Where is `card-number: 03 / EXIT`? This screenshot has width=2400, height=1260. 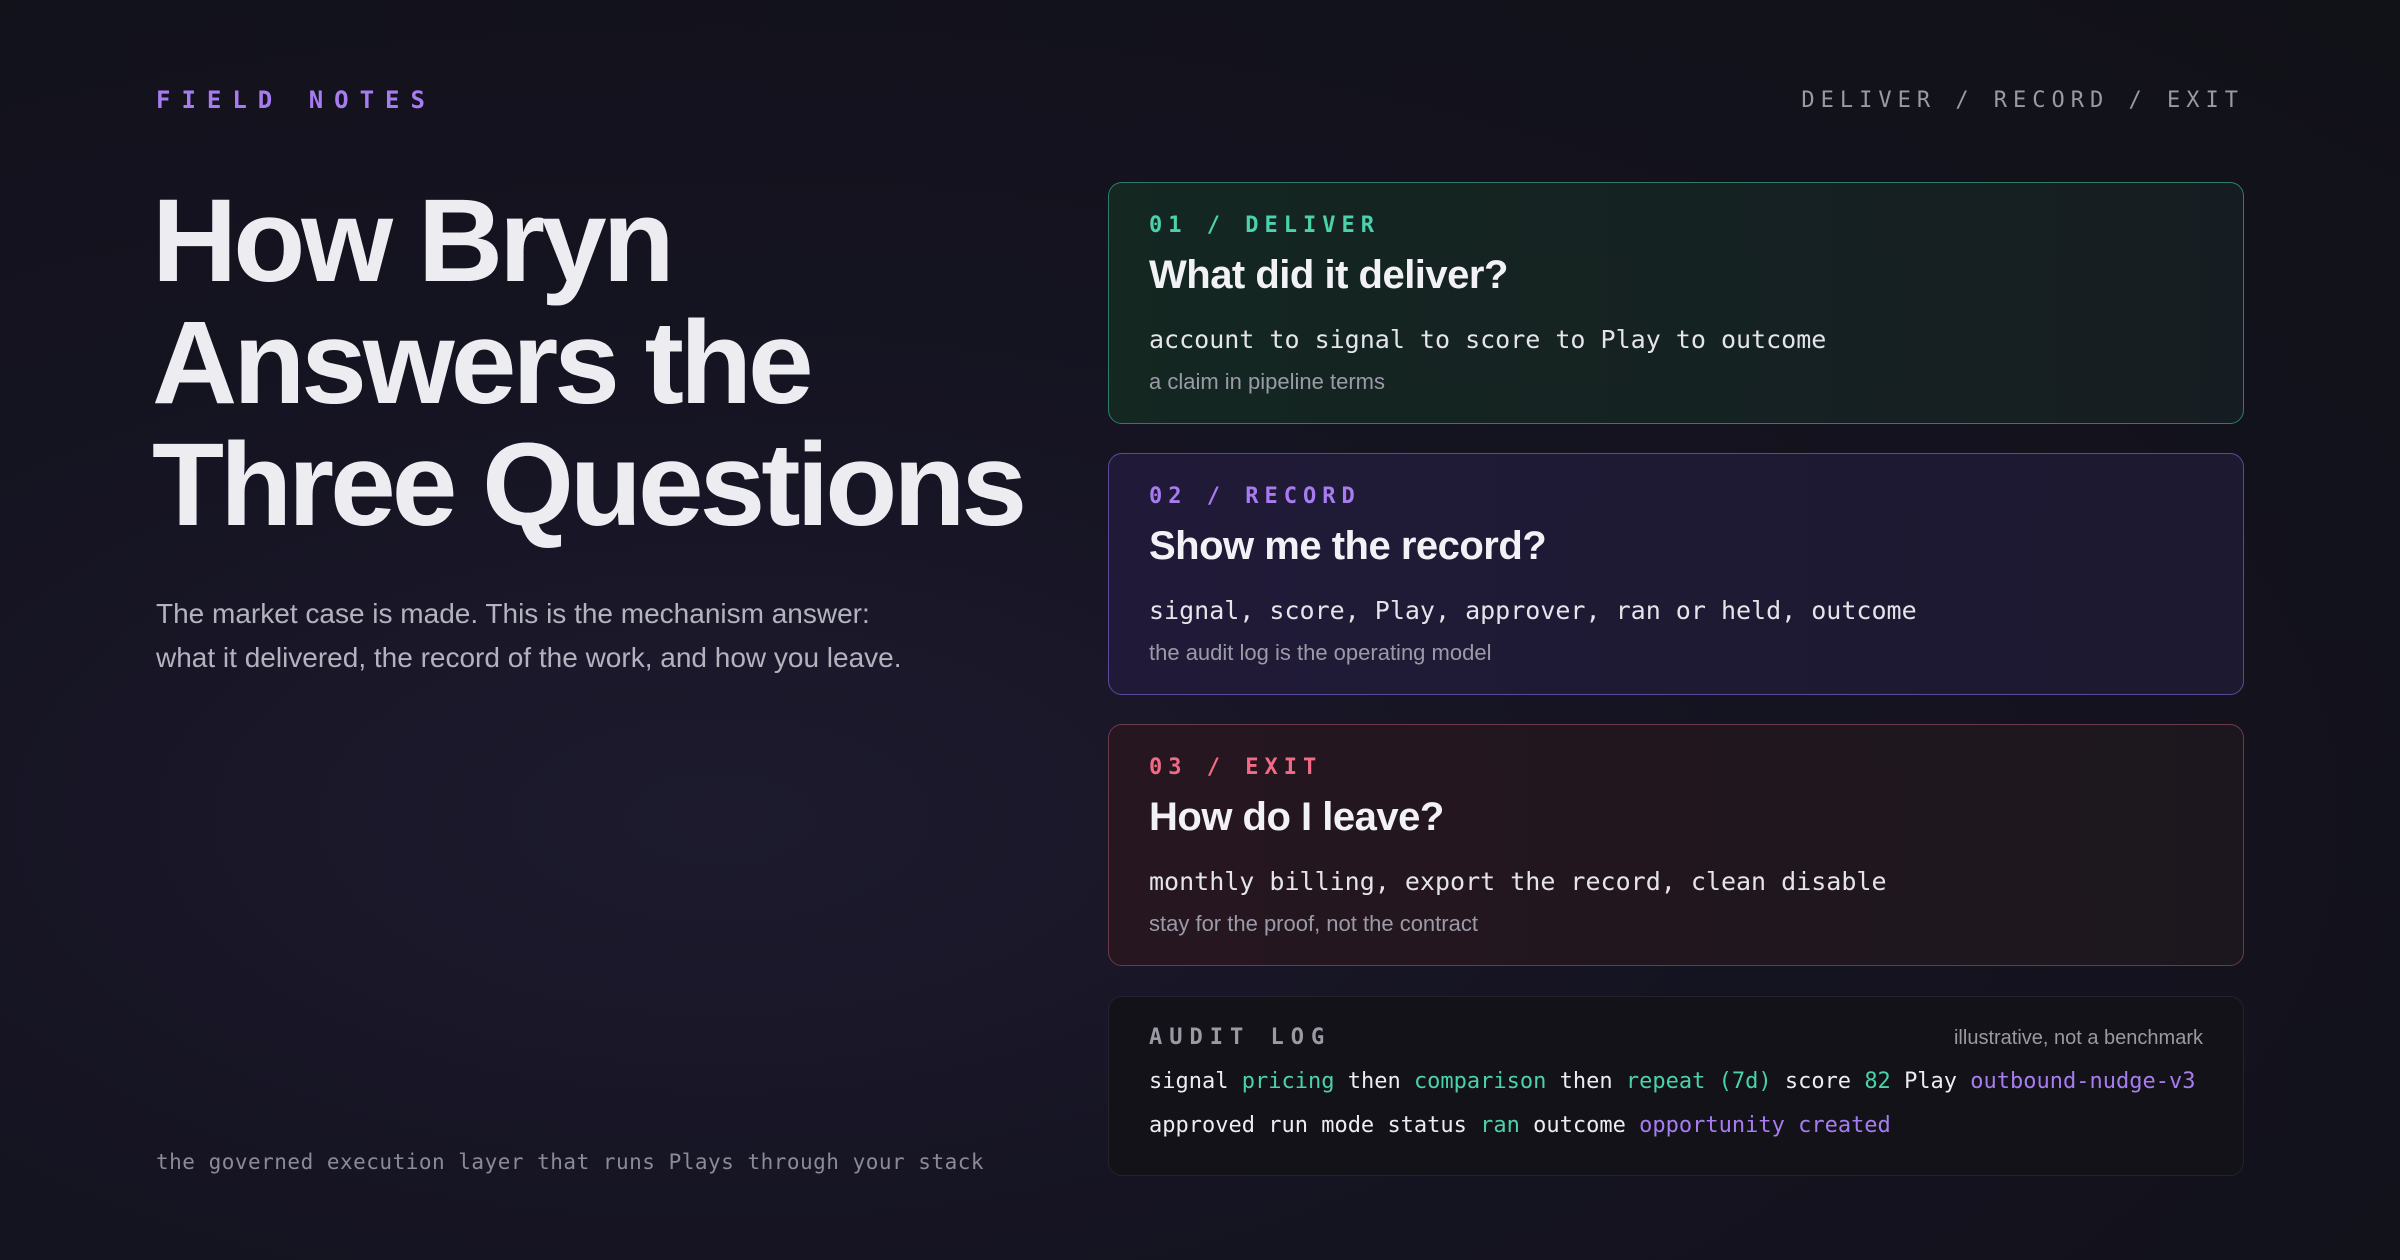 card-number: 03 / EXIT is located at coordinates (1236, 767).